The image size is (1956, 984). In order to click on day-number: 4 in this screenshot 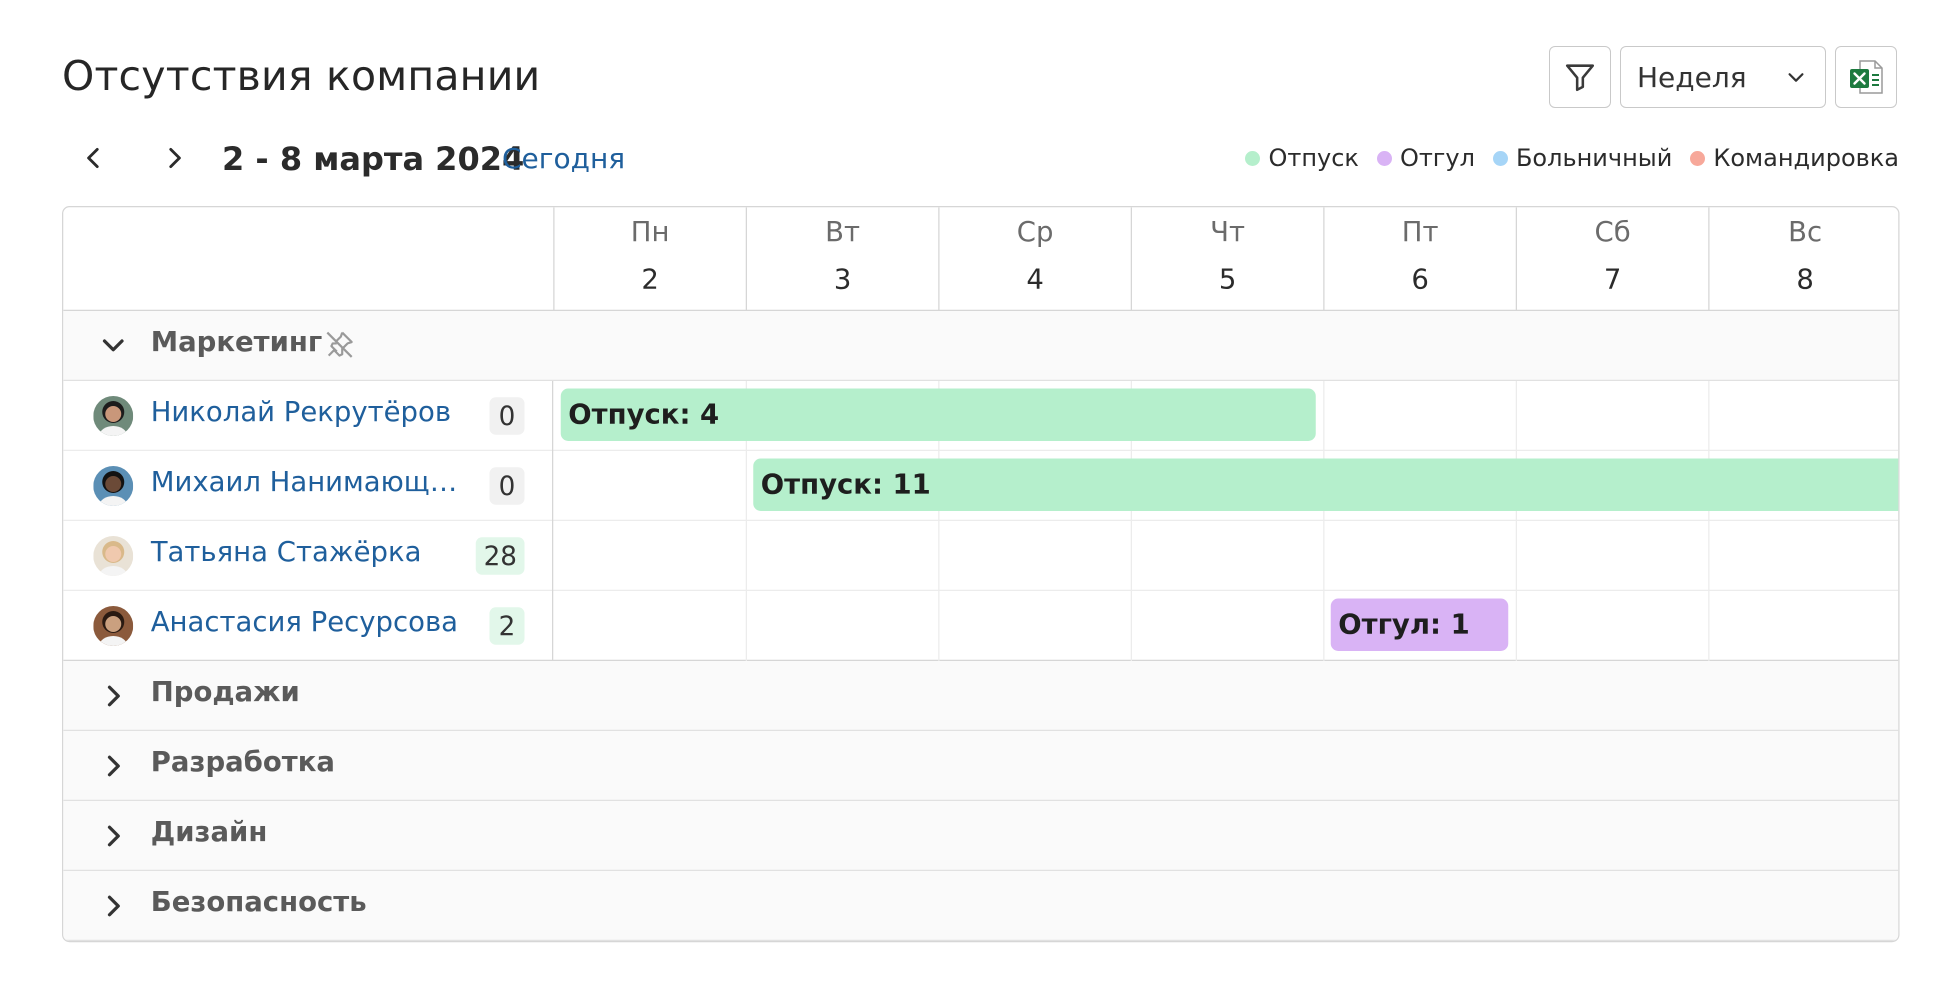, I will do `click(1035, 280)`.